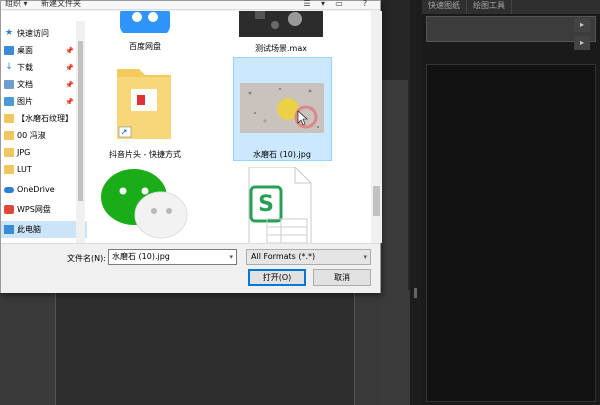 This screenshot has width=600, height=405. I want to click on file-item: 抖音片头 - 快捷方式, so click(145, 111).